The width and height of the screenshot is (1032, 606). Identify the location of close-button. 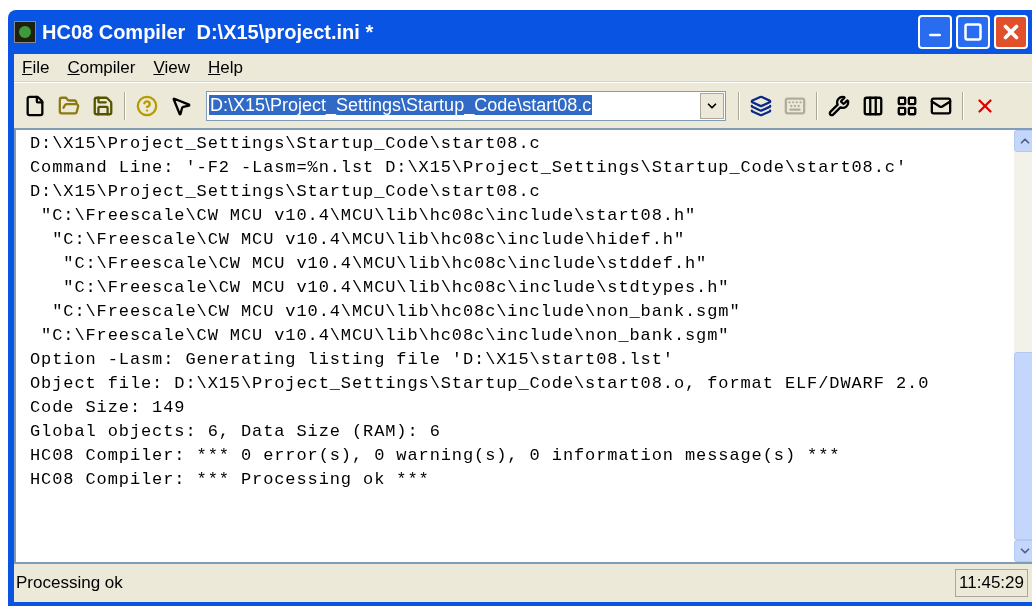
(1011, 32).